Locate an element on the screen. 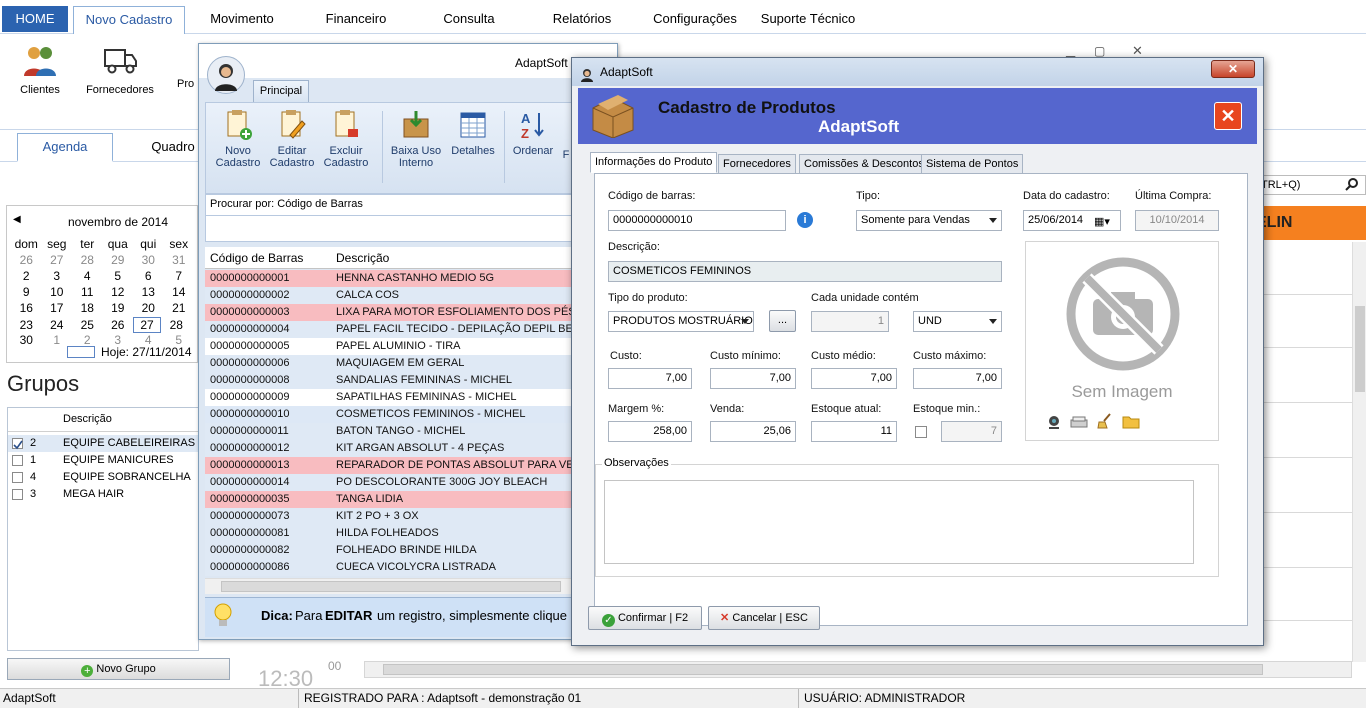 The height and width of the screenshot is (708, 1366). menu-configuracoes: Configurações is located at coordinates (695, 20).